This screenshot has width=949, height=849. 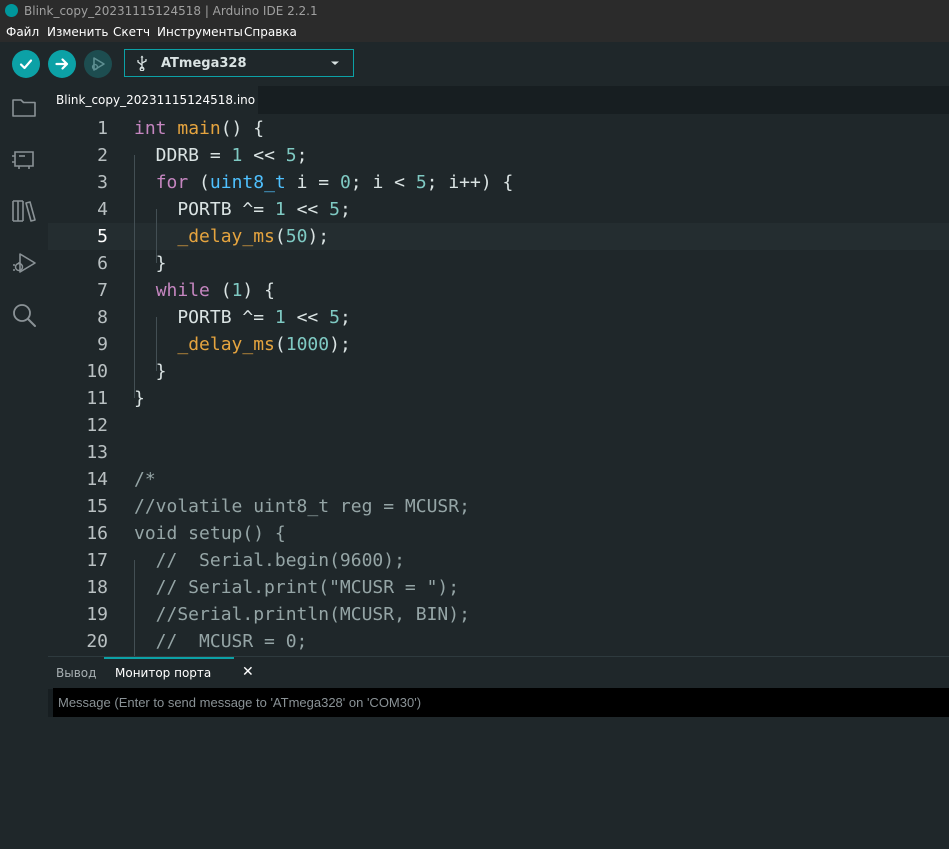 I want to click on code-token: // Serial.print("MCUSR = ");, so click(x=297, y=587).